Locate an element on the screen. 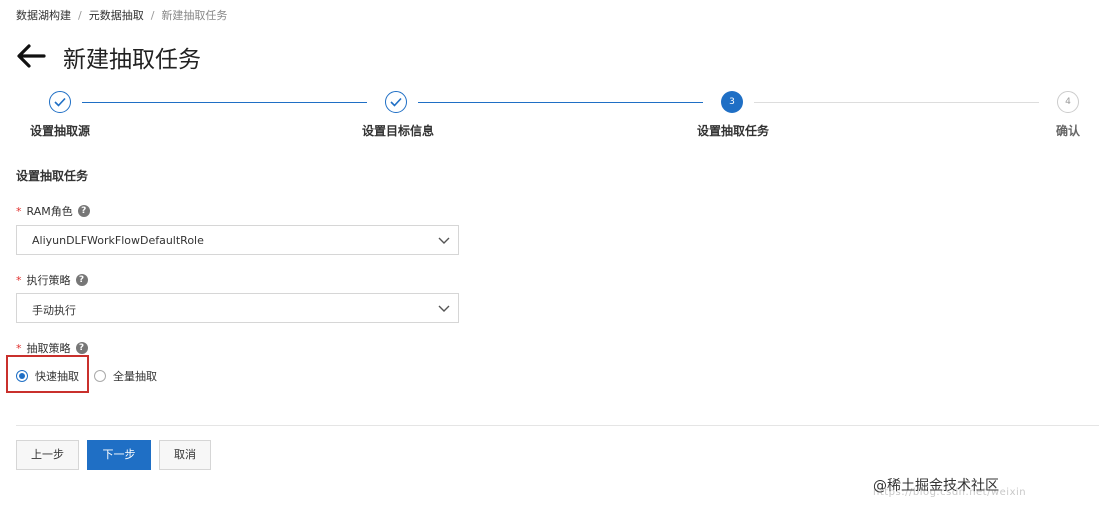 This screenshot has height=511, width=1099. ram-role-select: AliyunDLFWorkFlowDefaultRole is located at coordinates (237, 240).